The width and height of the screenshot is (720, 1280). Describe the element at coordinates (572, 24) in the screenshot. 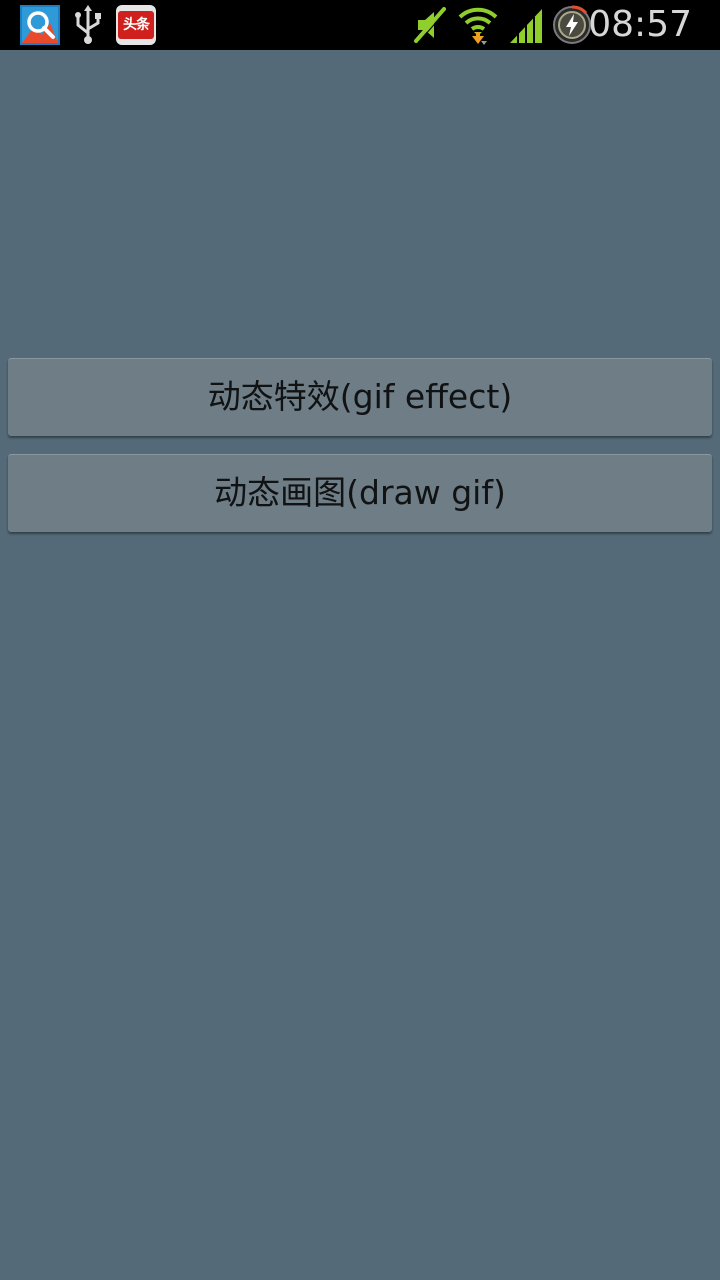

I see `battery-charging-icon` at that location.